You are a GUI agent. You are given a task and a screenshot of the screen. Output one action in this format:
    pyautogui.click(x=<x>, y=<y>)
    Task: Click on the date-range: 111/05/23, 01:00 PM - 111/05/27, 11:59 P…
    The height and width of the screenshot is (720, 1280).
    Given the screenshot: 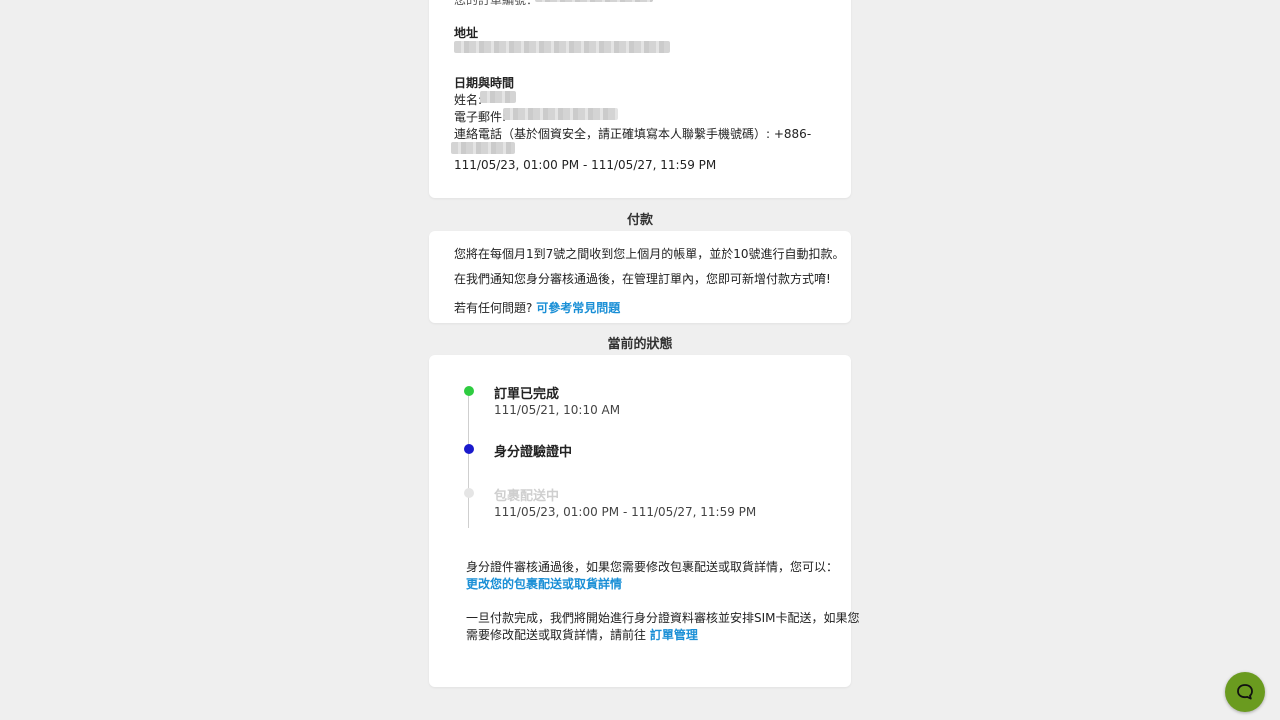 What is the action you would take?
    pyautogui.click(x=585, y=165)
    